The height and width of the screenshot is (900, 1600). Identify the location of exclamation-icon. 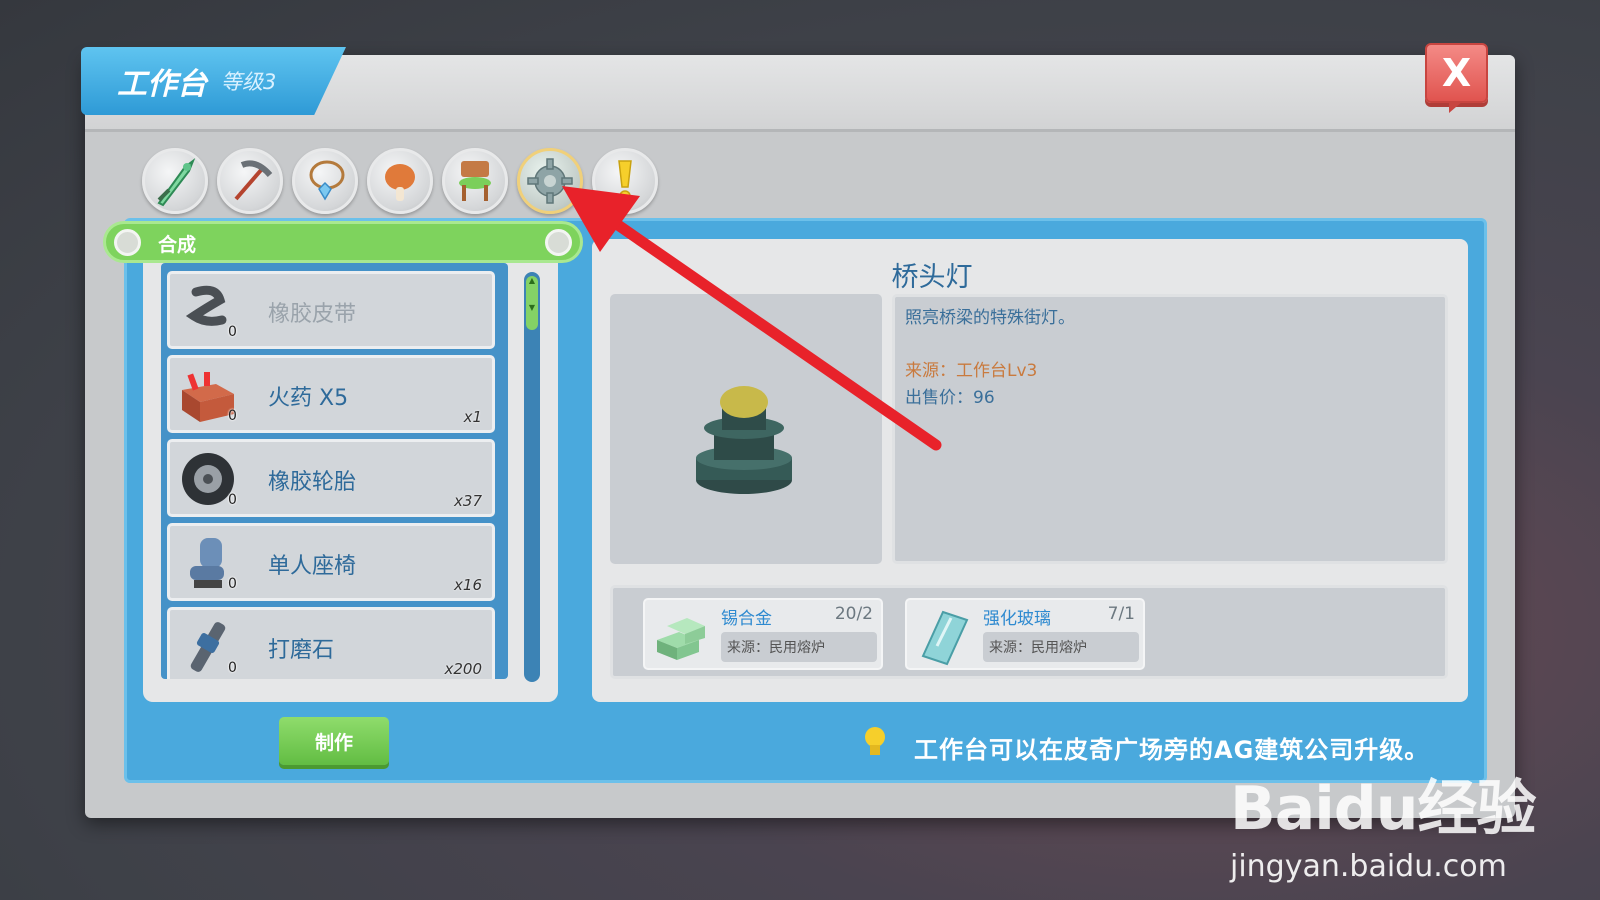
(625, 181).